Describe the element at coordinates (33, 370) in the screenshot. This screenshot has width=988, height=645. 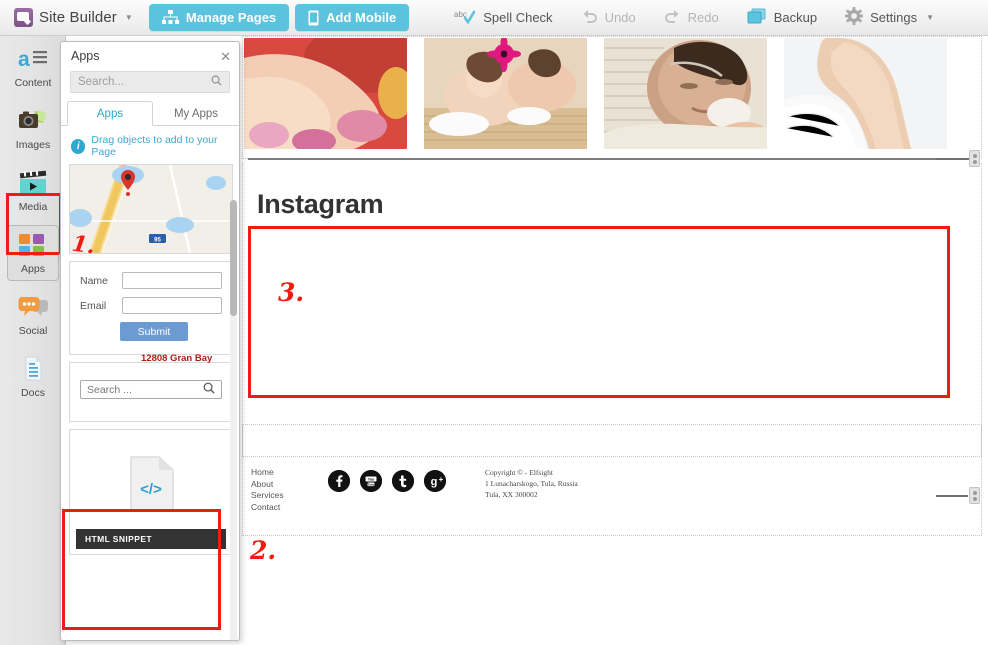
I see `document-icon` at that location.